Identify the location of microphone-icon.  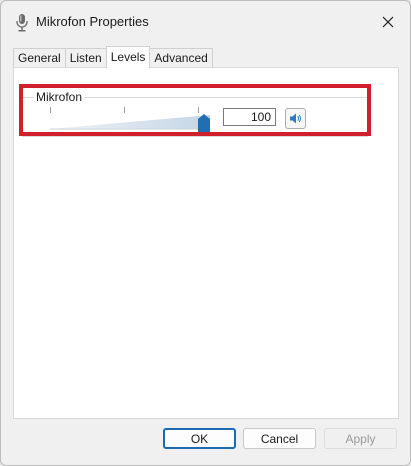
(22, 23).